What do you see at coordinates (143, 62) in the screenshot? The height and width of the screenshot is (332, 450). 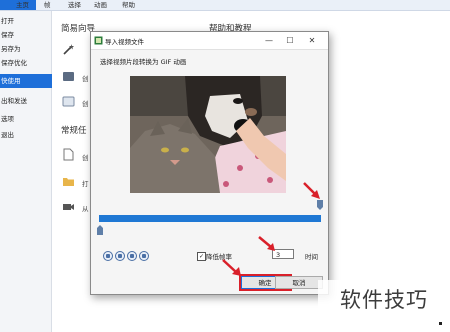 I see `dialog-prompt: 选择视频片段转换为 GIF 动画` at bounding box center [143, 62].